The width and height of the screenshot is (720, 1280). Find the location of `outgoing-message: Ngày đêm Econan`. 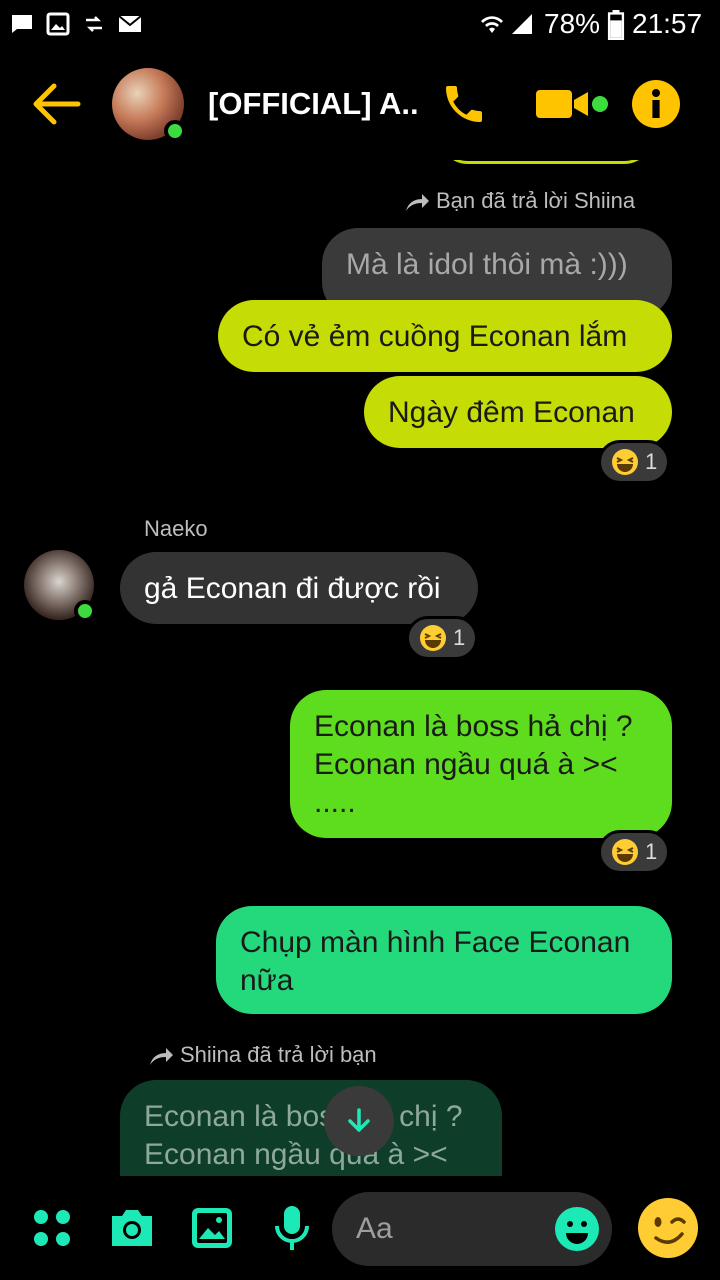

outgoing-message: Ngày đêm Econan is located at coordinates (518, 412).